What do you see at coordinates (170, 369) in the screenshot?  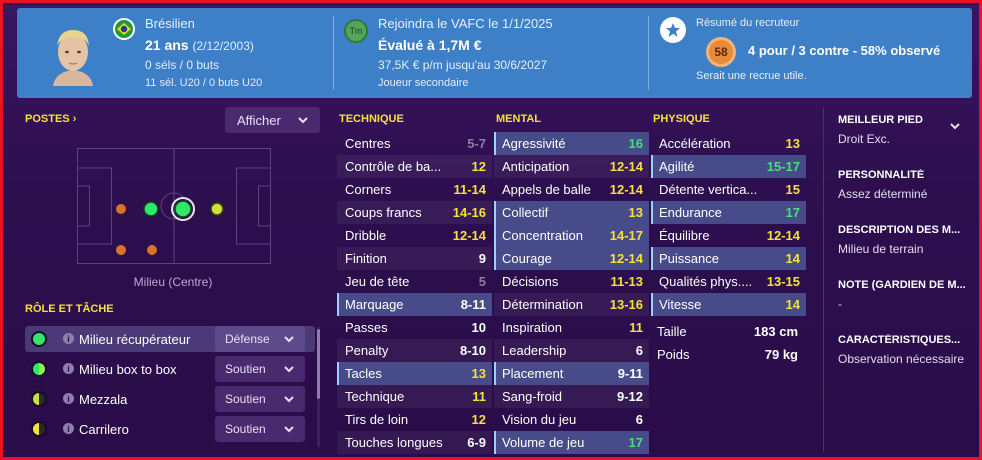 I see `role-row: i Milieu box to box Soutien` at bounding box center [170, 369].